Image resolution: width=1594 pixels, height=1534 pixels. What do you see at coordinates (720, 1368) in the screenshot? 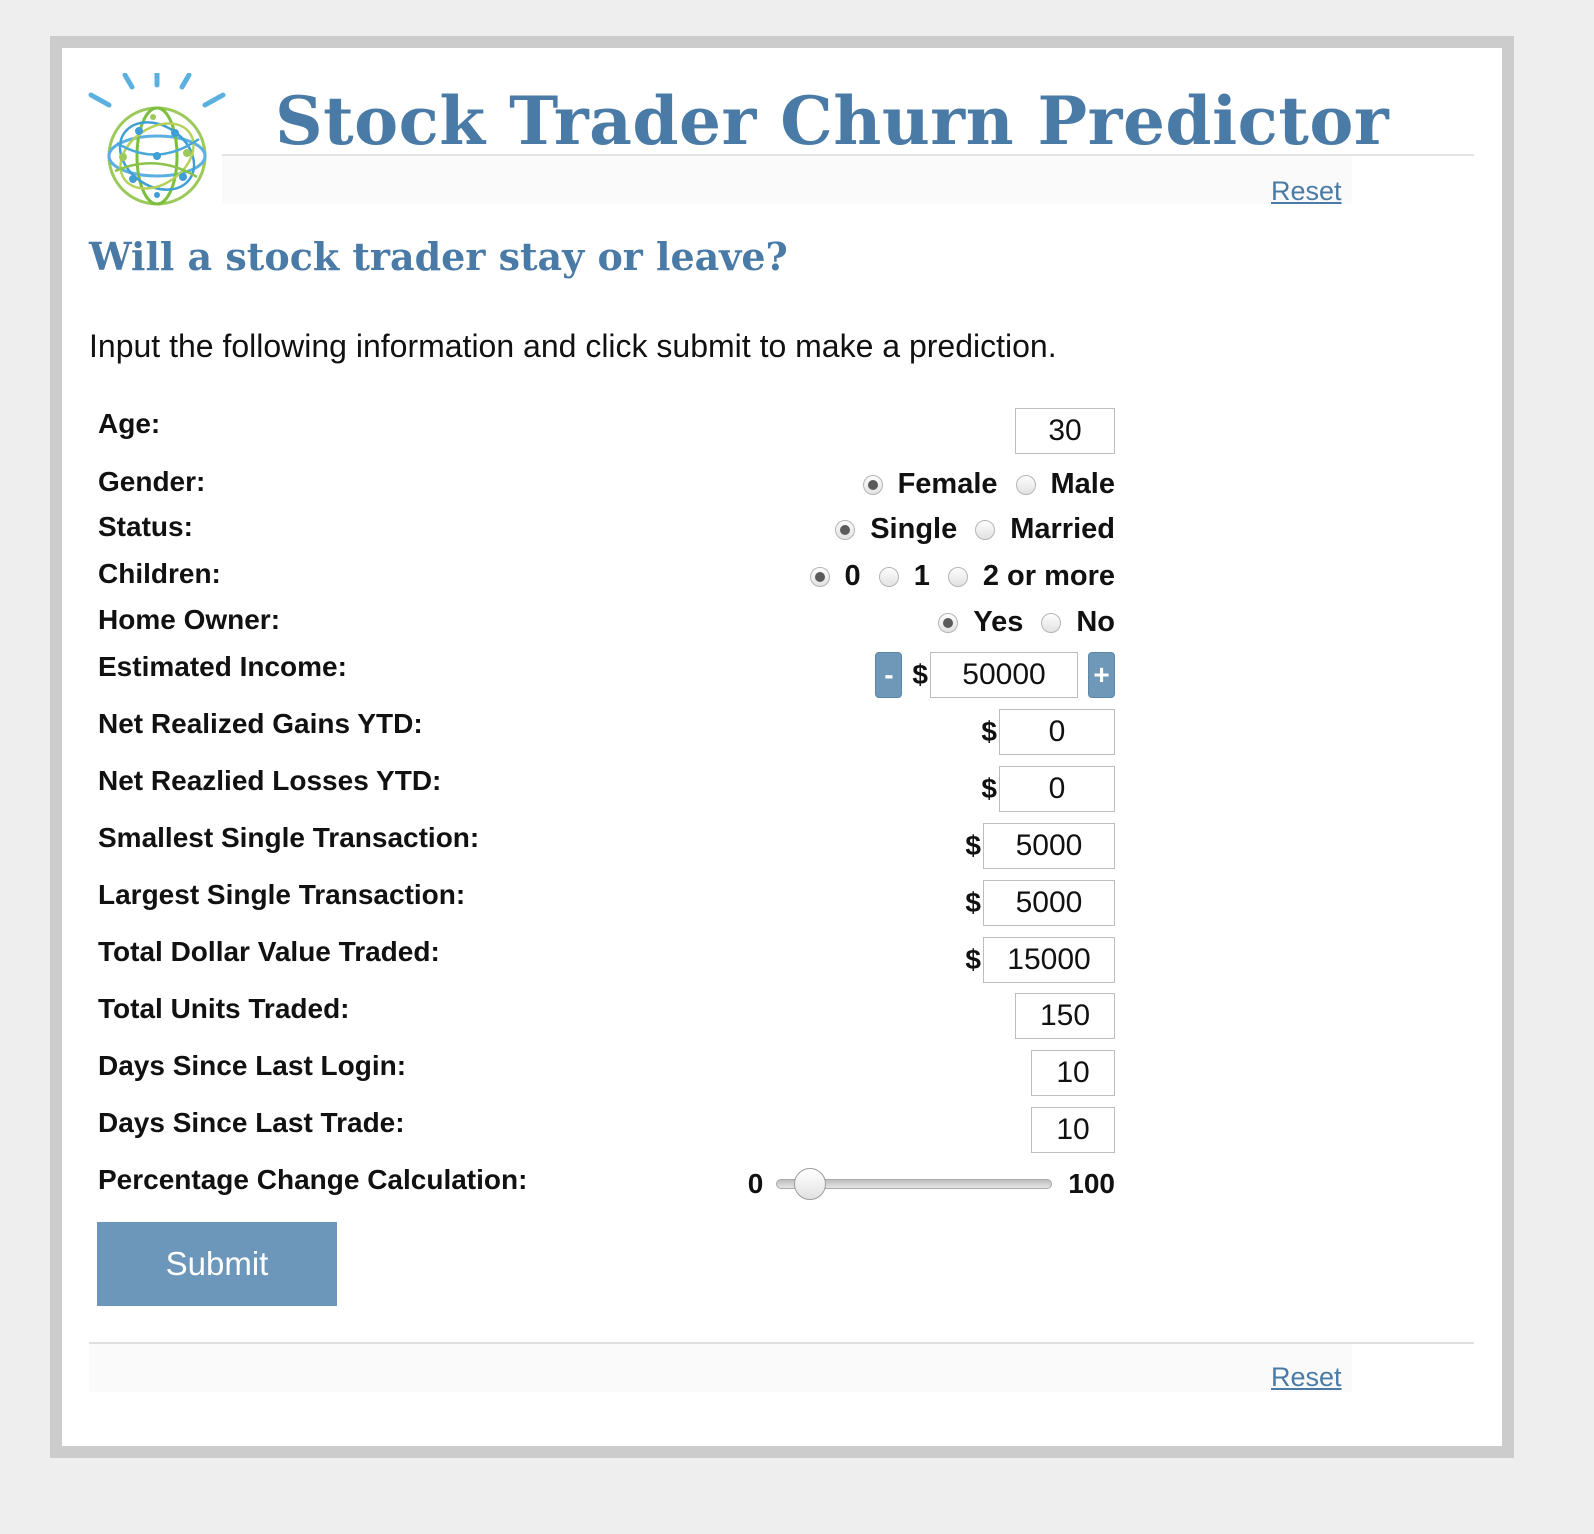
I see `footer-toolbar` at bounding box center [720, 1368].